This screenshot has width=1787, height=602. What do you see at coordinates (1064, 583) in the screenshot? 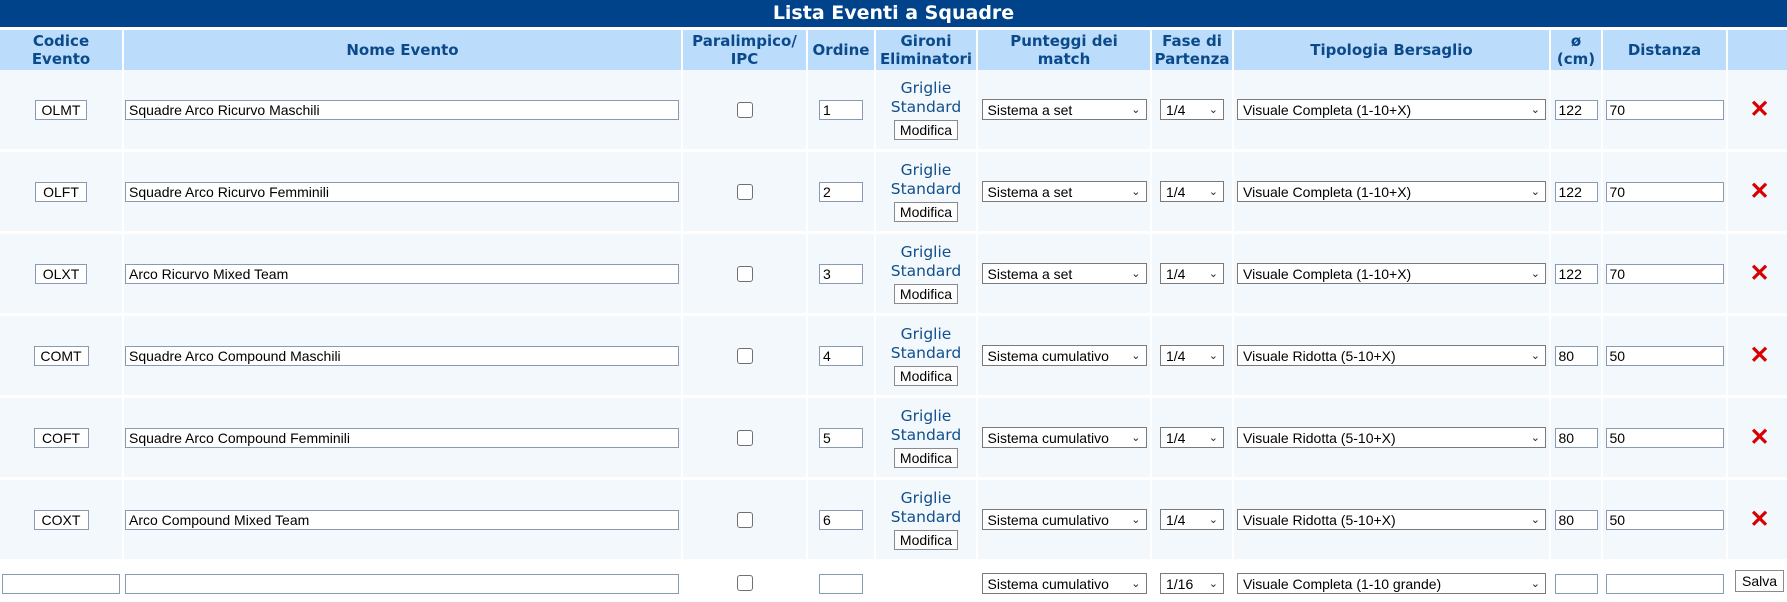
I see `new-match-scoring-select: Sistema cumulativo ⌄` at bounding box center [1064, 583].